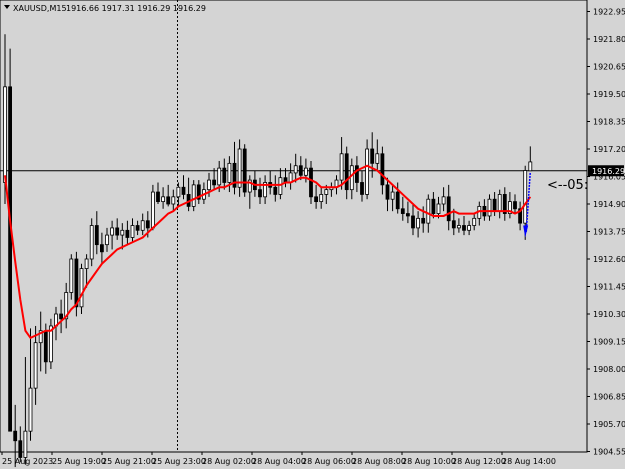 This screenshot has width=625, height=469. Describe the element at coordinates (609, 232) in the screenshot. I see `y-tick-label: 1913.75` at that location.